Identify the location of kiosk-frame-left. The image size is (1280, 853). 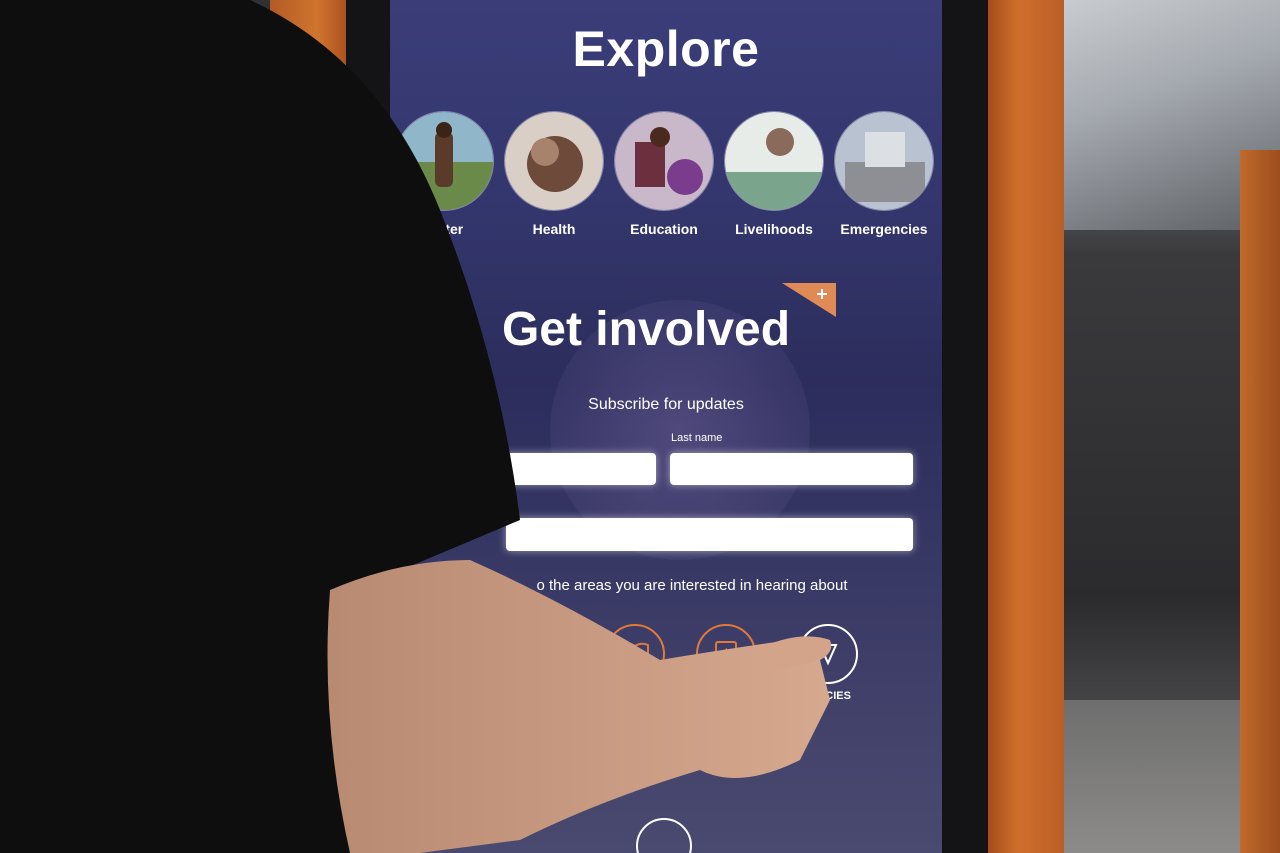
(309, 426).